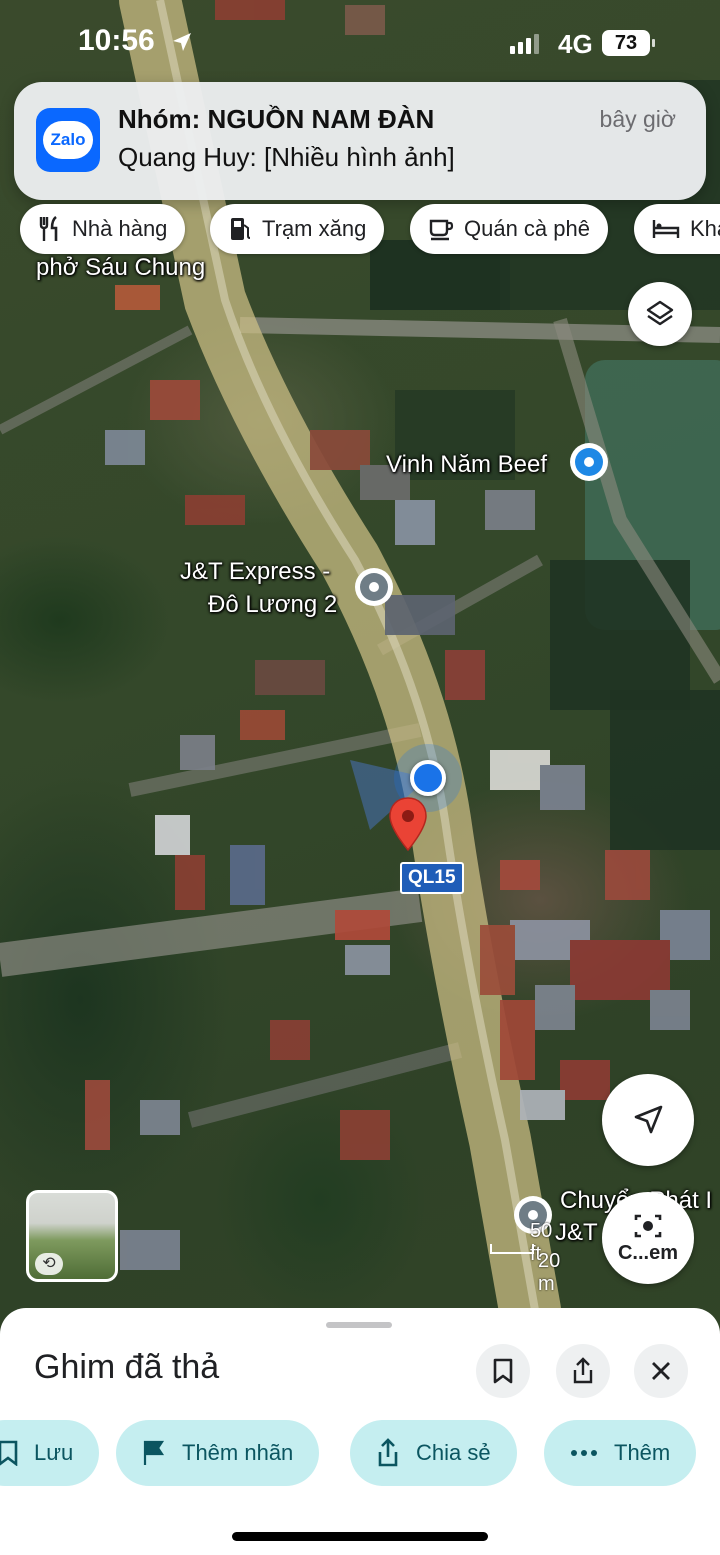 This screenshot has width=720, height=1555. I want to click on save-action-button: Lưu, so click(50, 1453).